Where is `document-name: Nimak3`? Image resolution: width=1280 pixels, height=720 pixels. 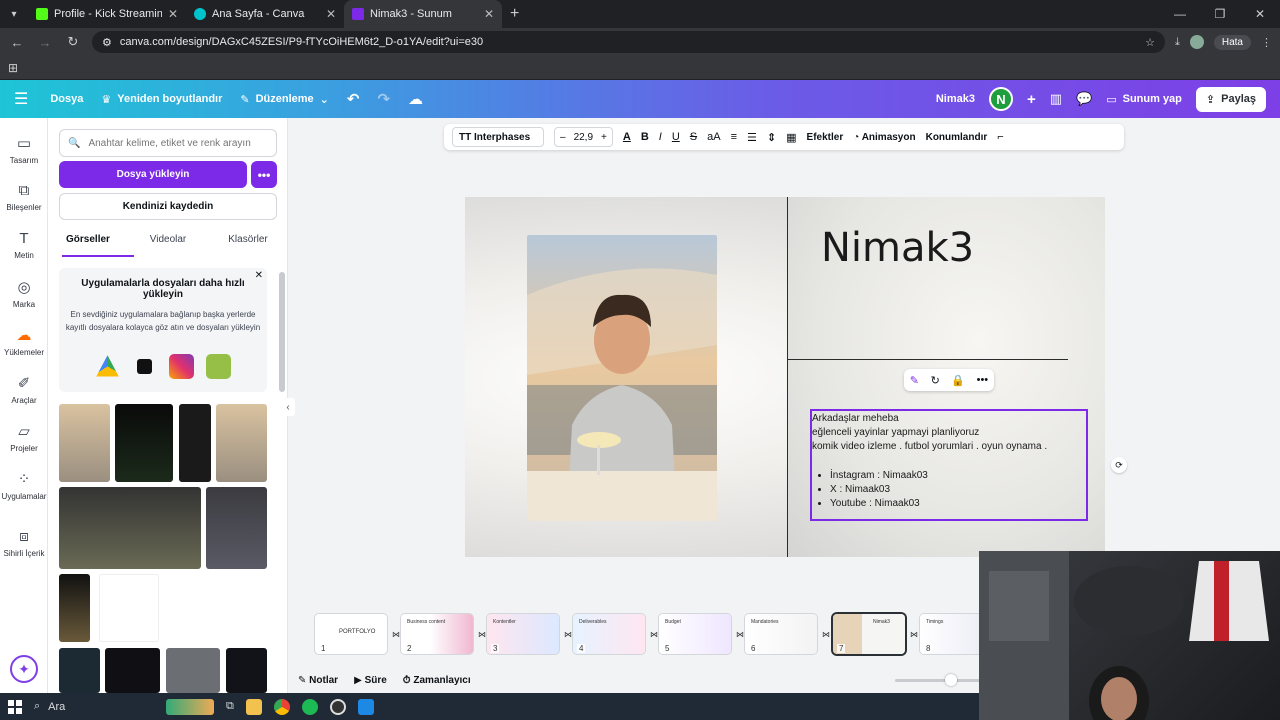 document-name: Nimak3 is located at coordinates (955, 99).